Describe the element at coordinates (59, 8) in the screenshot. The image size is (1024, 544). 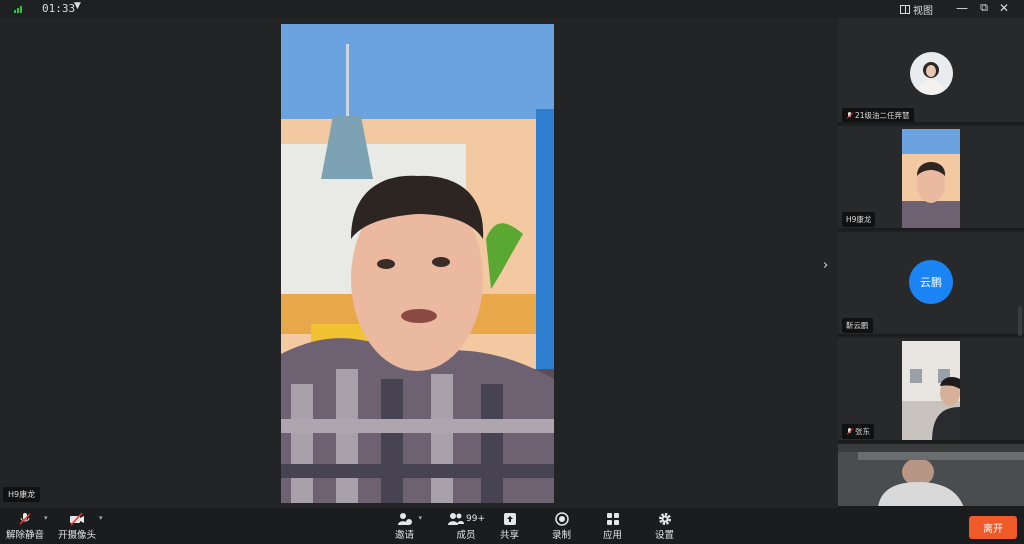
I see `meeting-timer: 01:33` at that location.